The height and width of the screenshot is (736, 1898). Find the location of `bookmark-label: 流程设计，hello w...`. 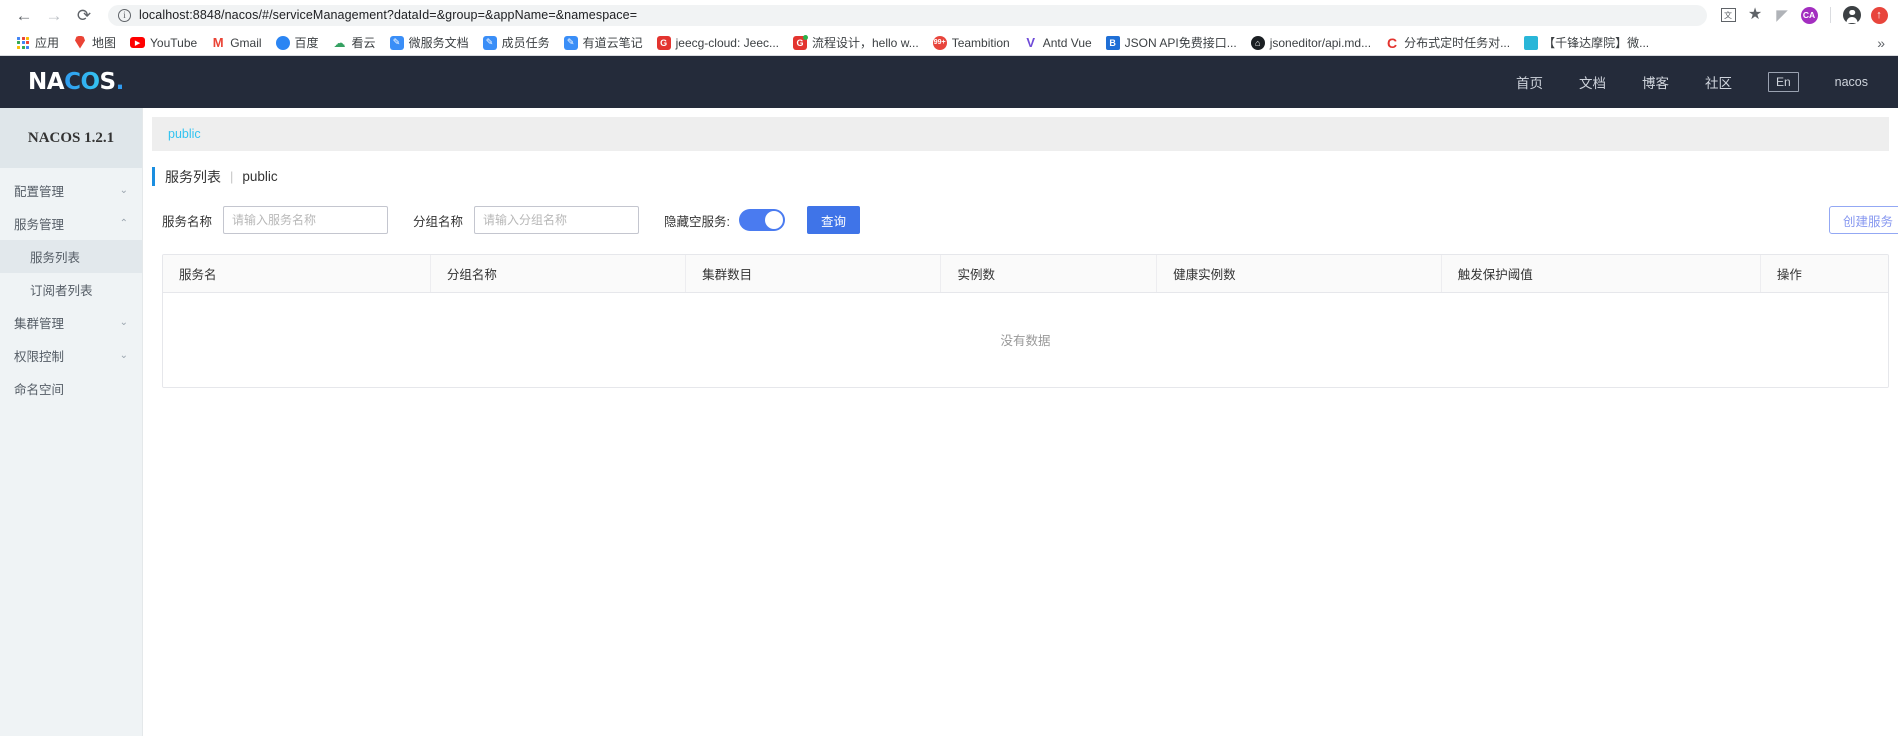

bookmark-label: 流程设计，hello w... is located at coordinates (865, 43).